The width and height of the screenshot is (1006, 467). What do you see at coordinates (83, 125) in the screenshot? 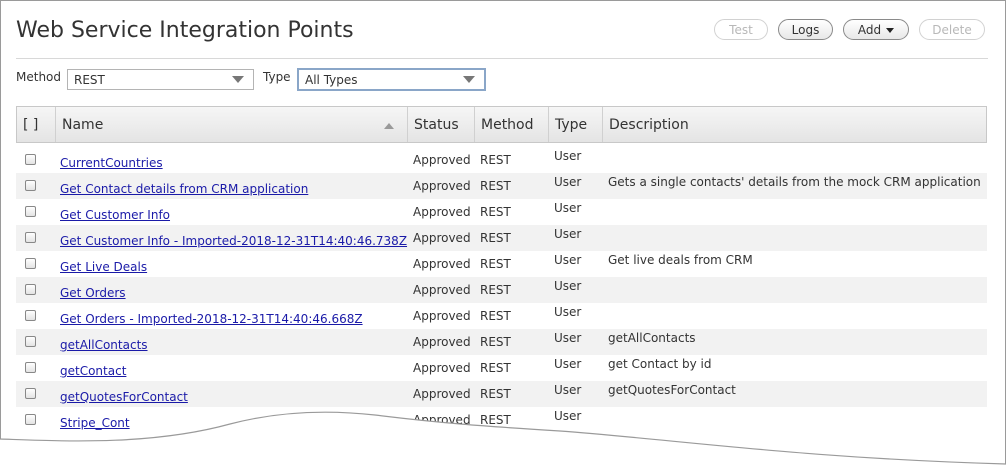
I see `name-header-label: Name` at bounding box center [83, 125].